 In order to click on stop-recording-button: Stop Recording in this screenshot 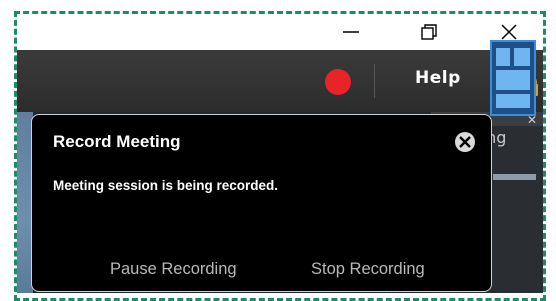, I will do `click(368, 269)`.